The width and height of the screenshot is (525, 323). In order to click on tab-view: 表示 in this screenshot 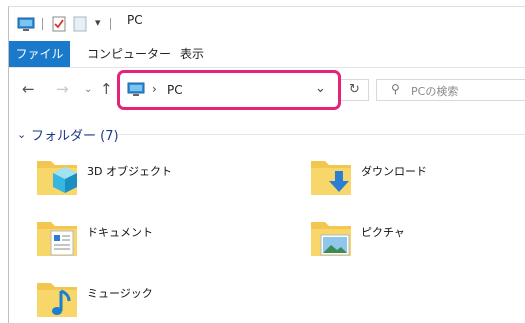, I will do `click(192, 54)`.